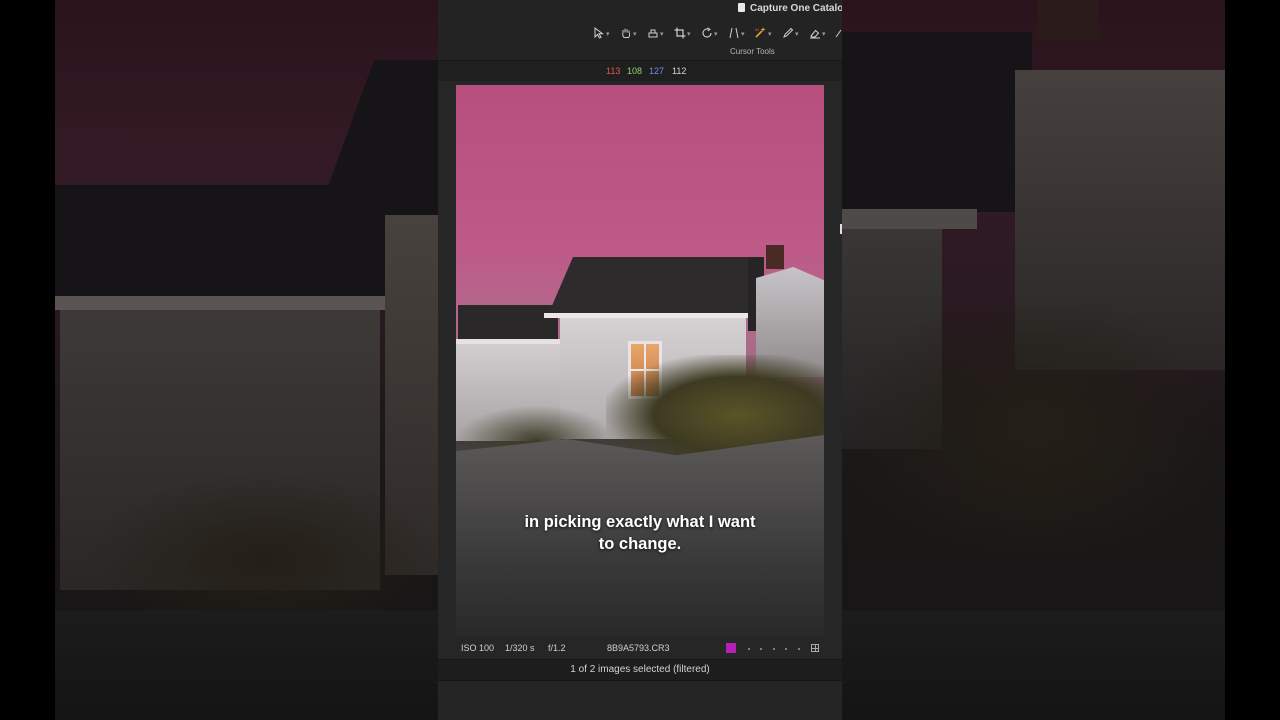  What do you see at coordinates (508, 341) in the screenshot?
I see `photo-wall-trim-left` at bounding box center [508, 341].